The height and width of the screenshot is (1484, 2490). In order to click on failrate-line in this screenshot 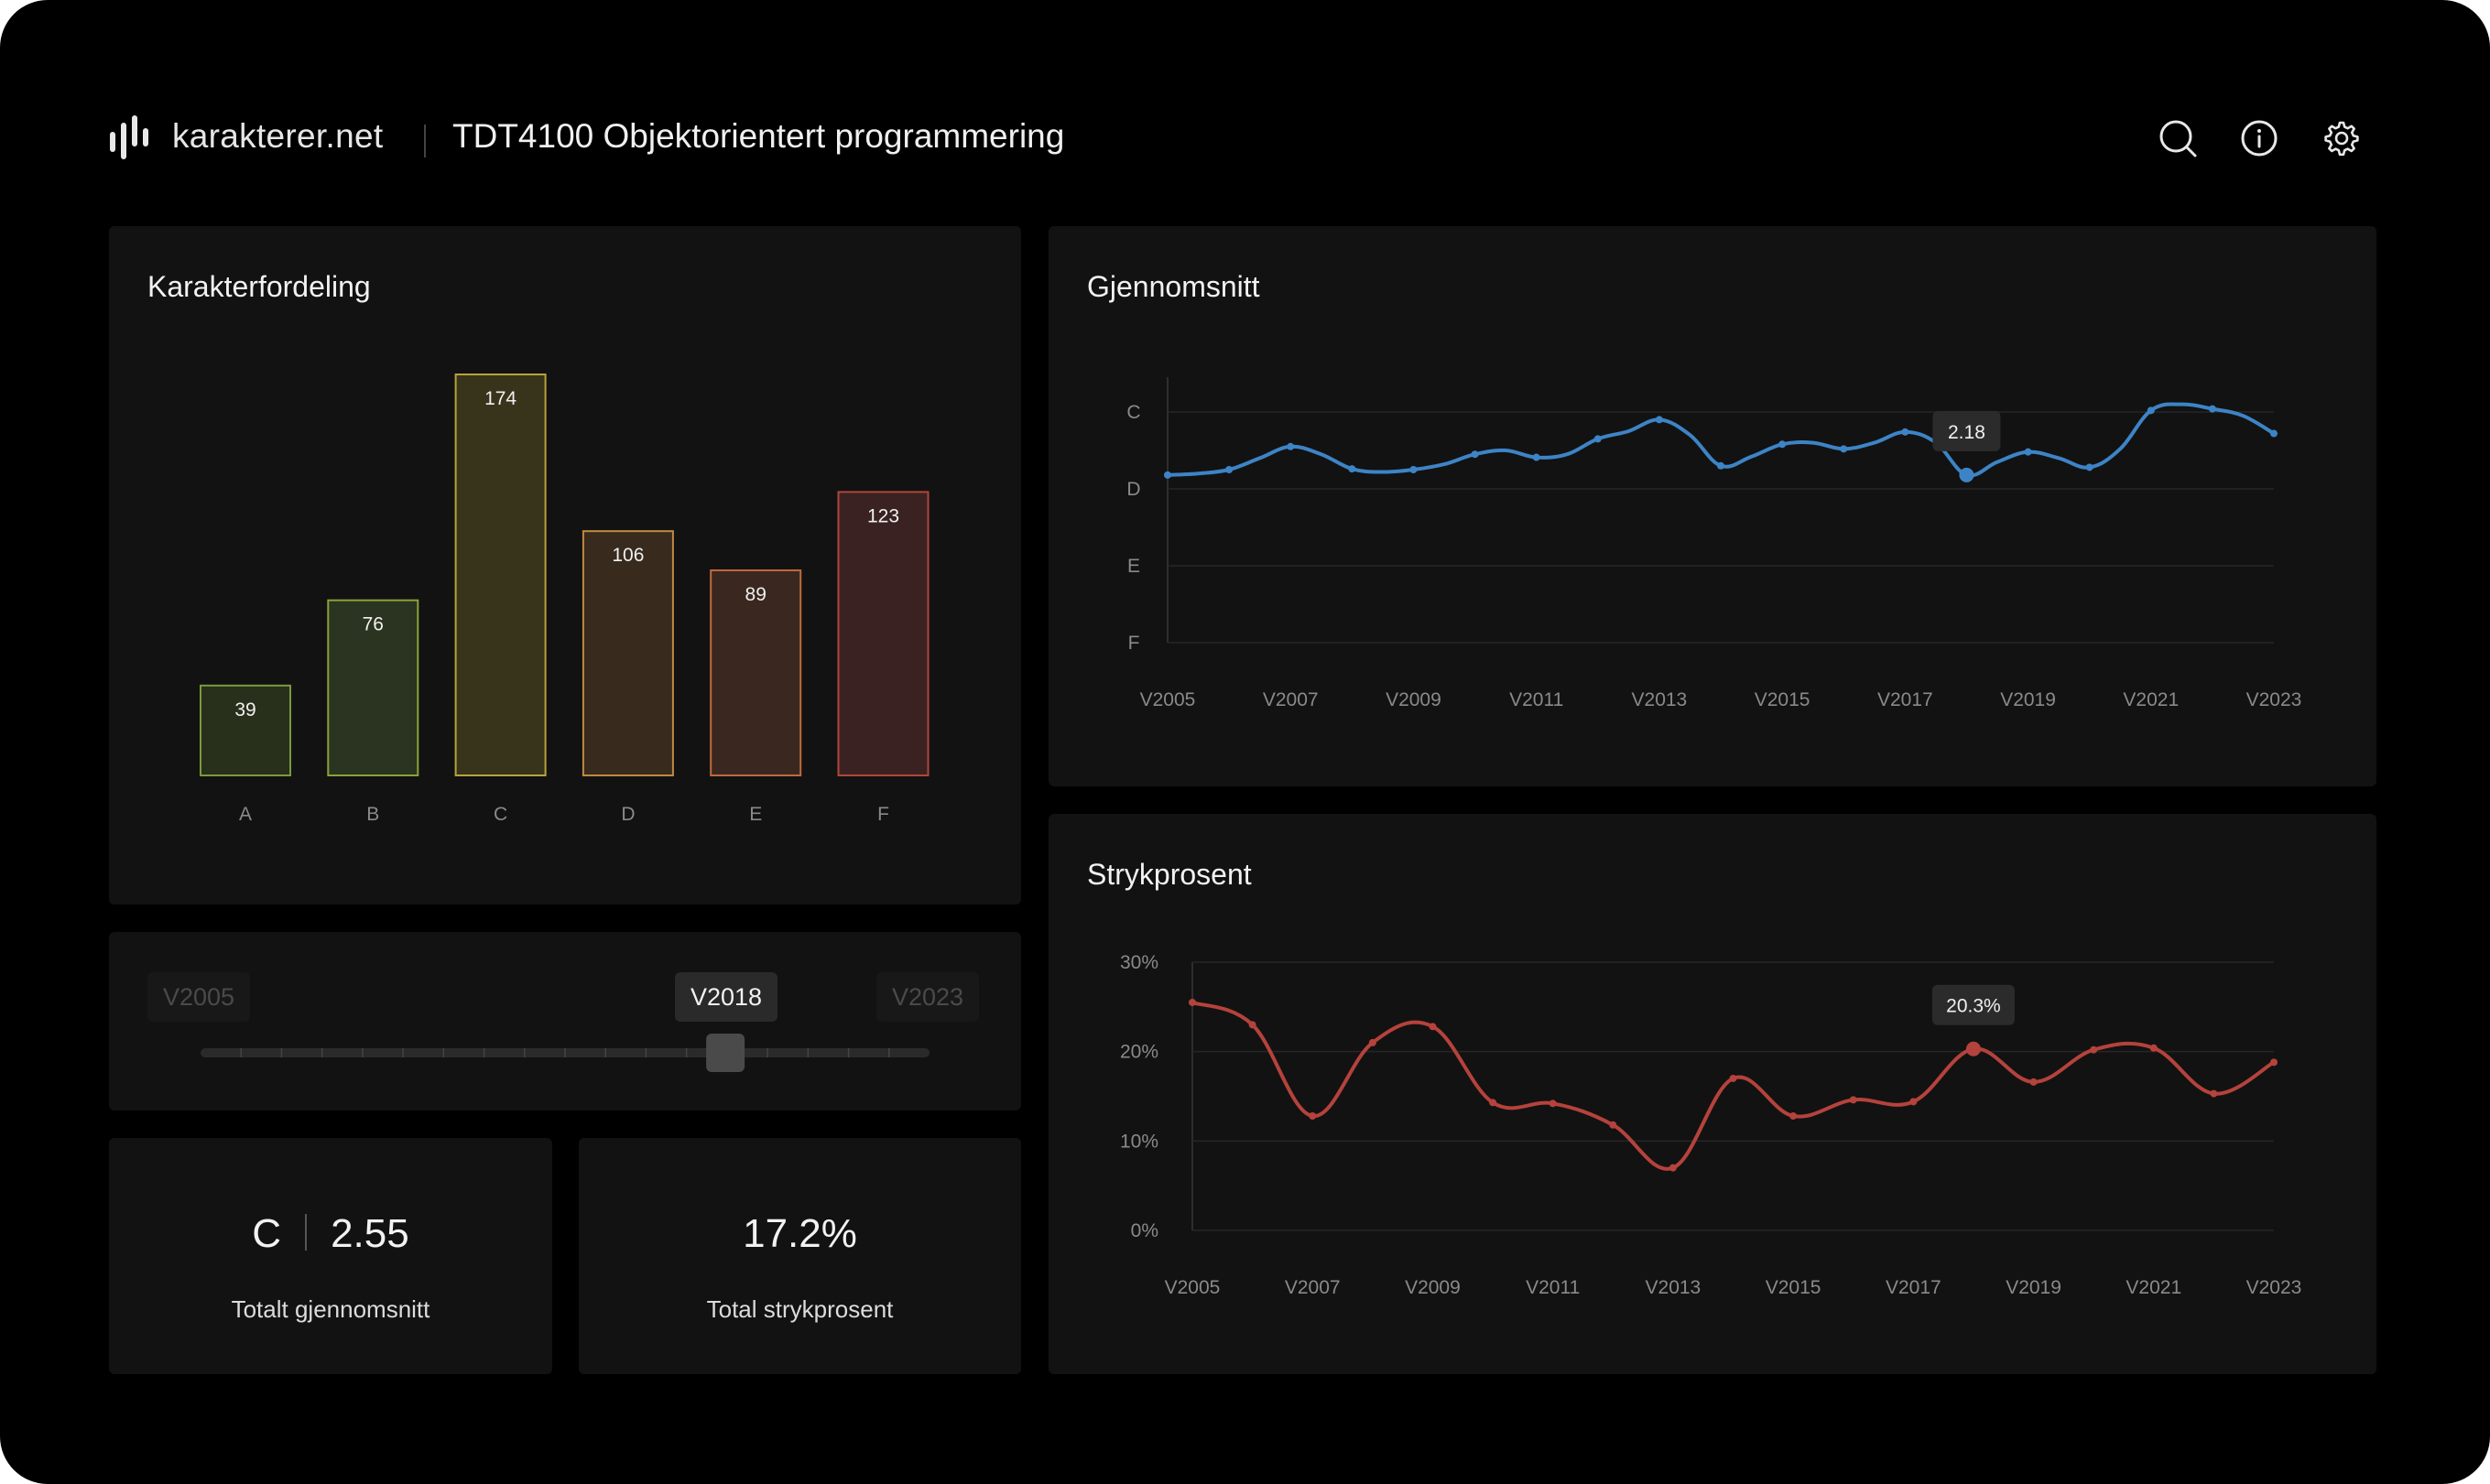, I will do `click(1733, 1085)`.